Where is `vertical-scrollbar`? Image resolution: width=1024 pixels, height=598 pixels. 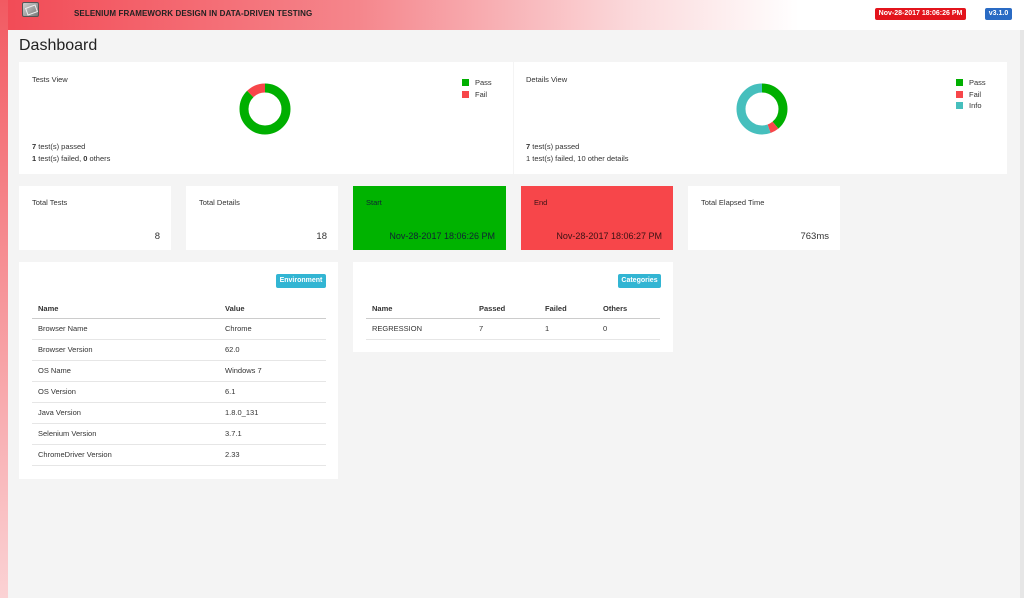
vertical-scrollbar is located at coordinates (1022, 314).